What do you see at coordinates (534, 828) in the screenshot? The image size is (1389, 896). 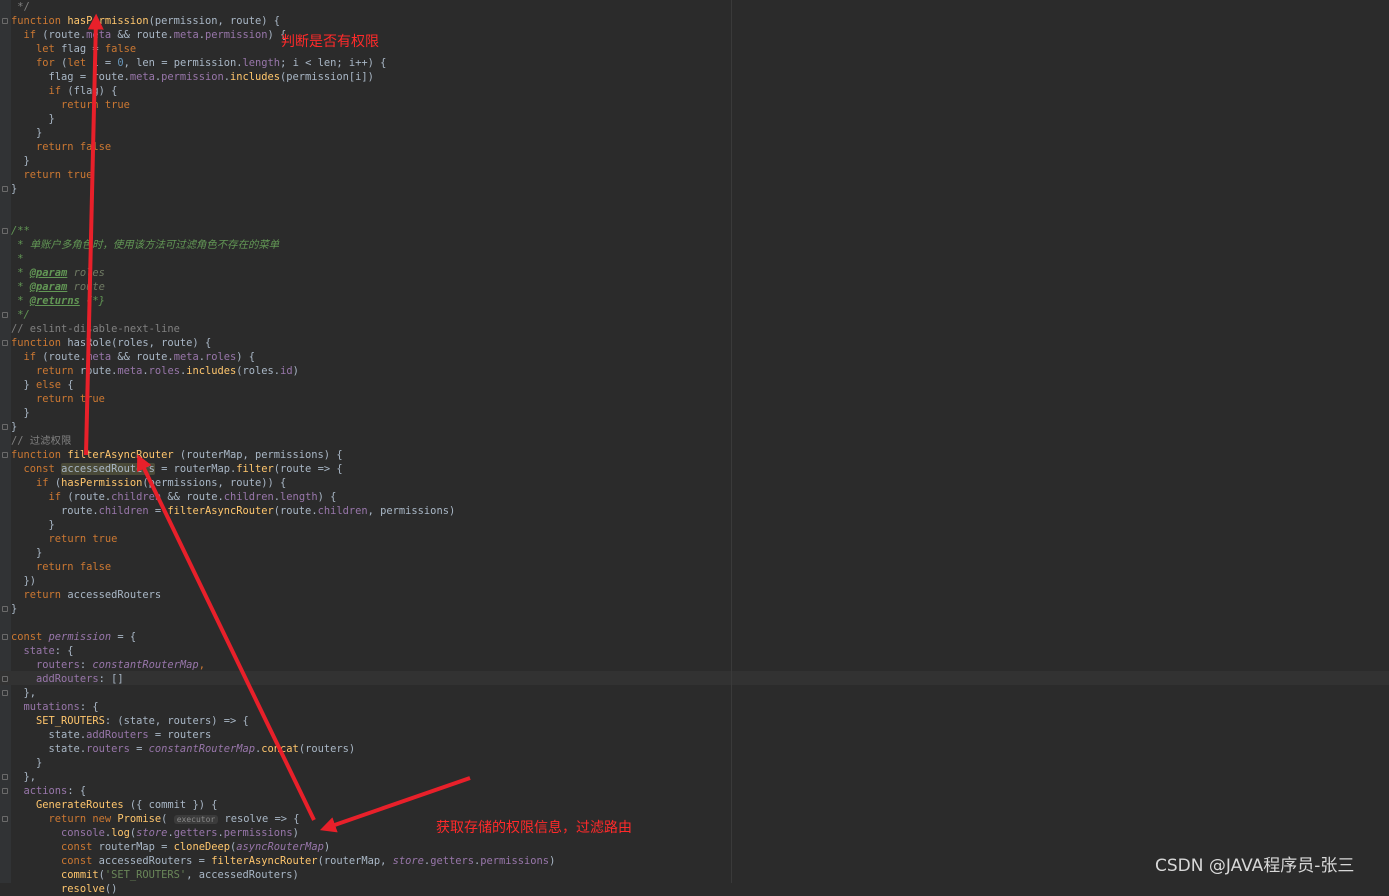 I see `annotation-get-permissions-filter: 获取存储的权限信息，过滤路由` at bounding box center [534, 828].